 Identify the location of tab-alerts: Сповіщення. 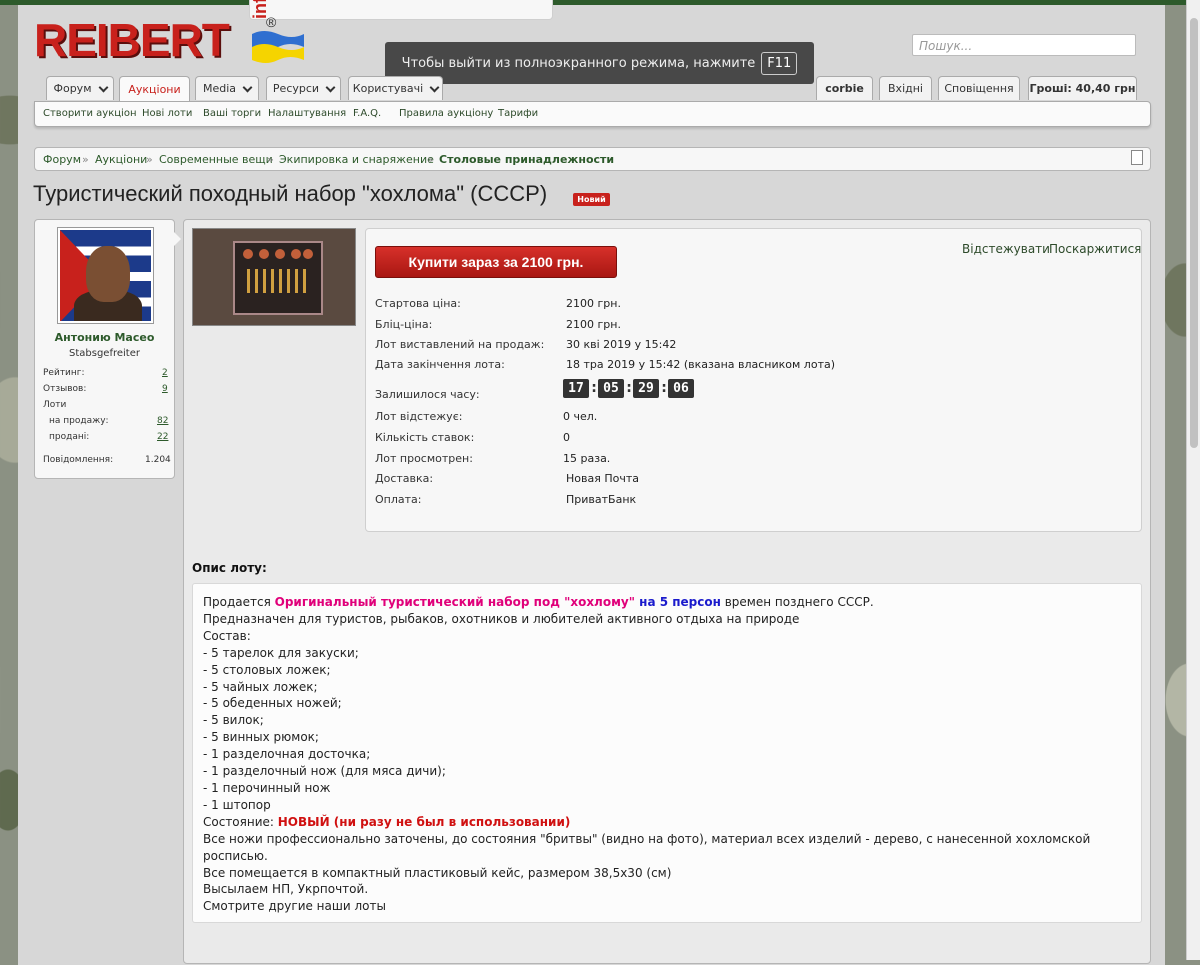
(979, 88).